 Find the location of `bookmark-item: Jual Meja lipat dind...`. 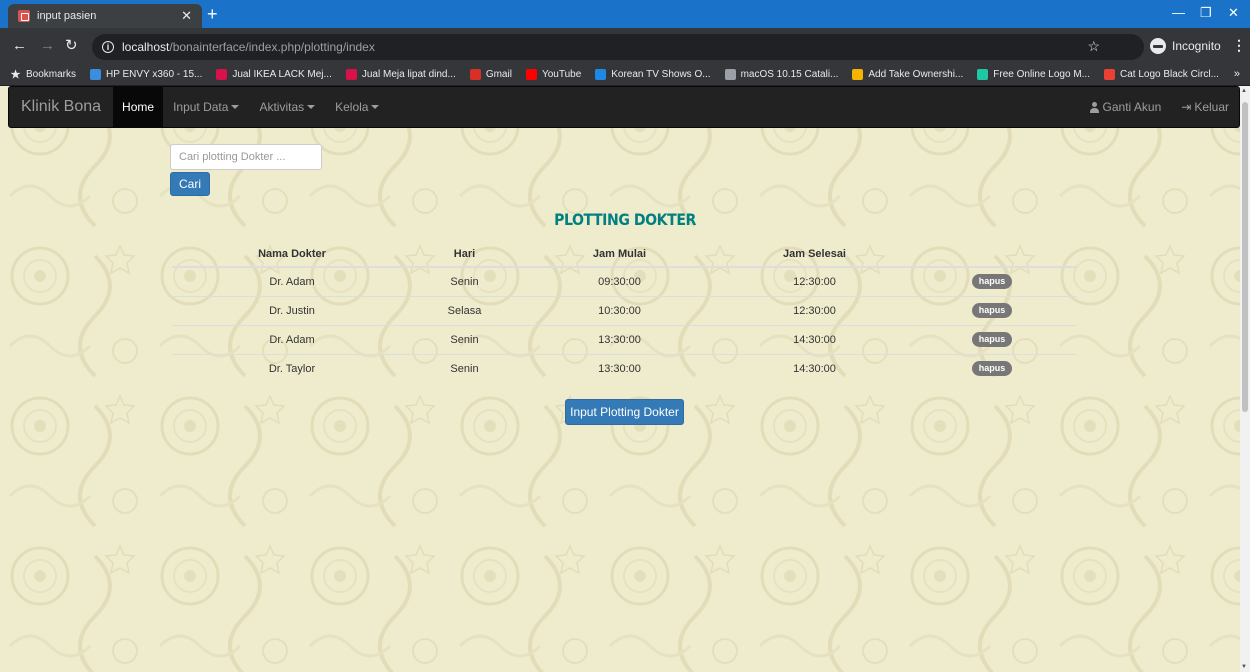

bookmark-item: Jual Meja lipat dind... is located at coordinates (400, 74).